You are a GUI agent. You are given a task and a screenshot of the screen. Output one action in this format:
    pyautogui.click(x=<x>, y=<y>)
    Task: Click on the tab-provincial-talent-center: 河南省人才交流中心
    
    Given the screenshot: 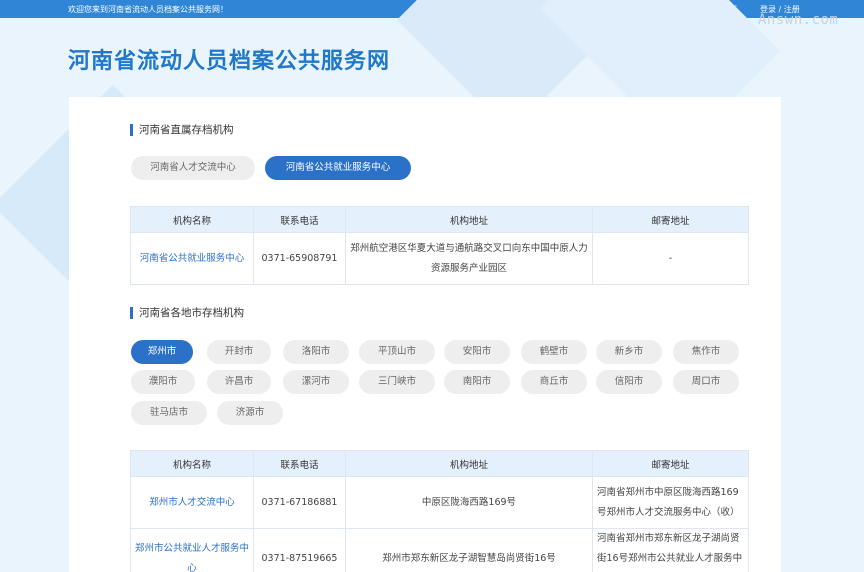 What is the action you would take?
    pyautogui.click(x=193, y=168)
    